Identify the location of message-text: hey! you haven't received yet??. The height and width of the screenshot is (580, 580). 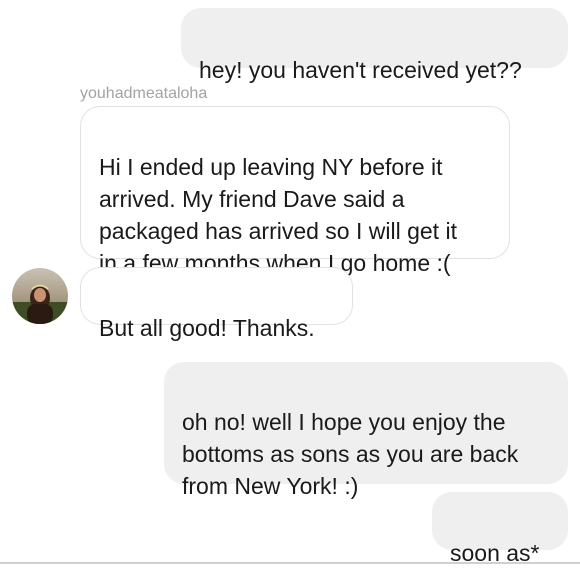
(360, 70).